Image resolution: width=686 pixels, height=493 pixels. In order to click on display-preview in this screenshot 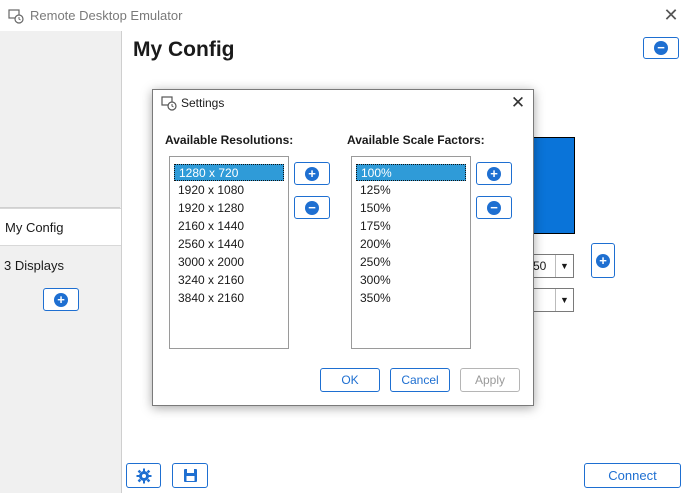, I will do `click(554, 185)`.